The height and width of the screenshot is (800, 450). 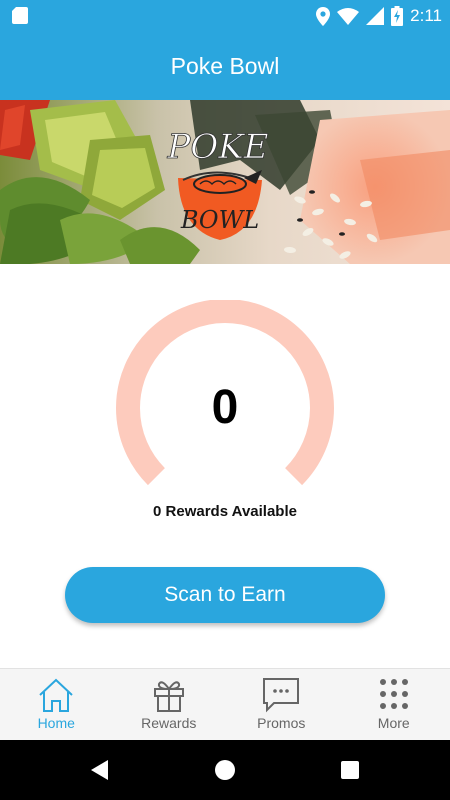 I want to click on poke-bowl-logo: POKE BOWL, so click(x=217, y=183).